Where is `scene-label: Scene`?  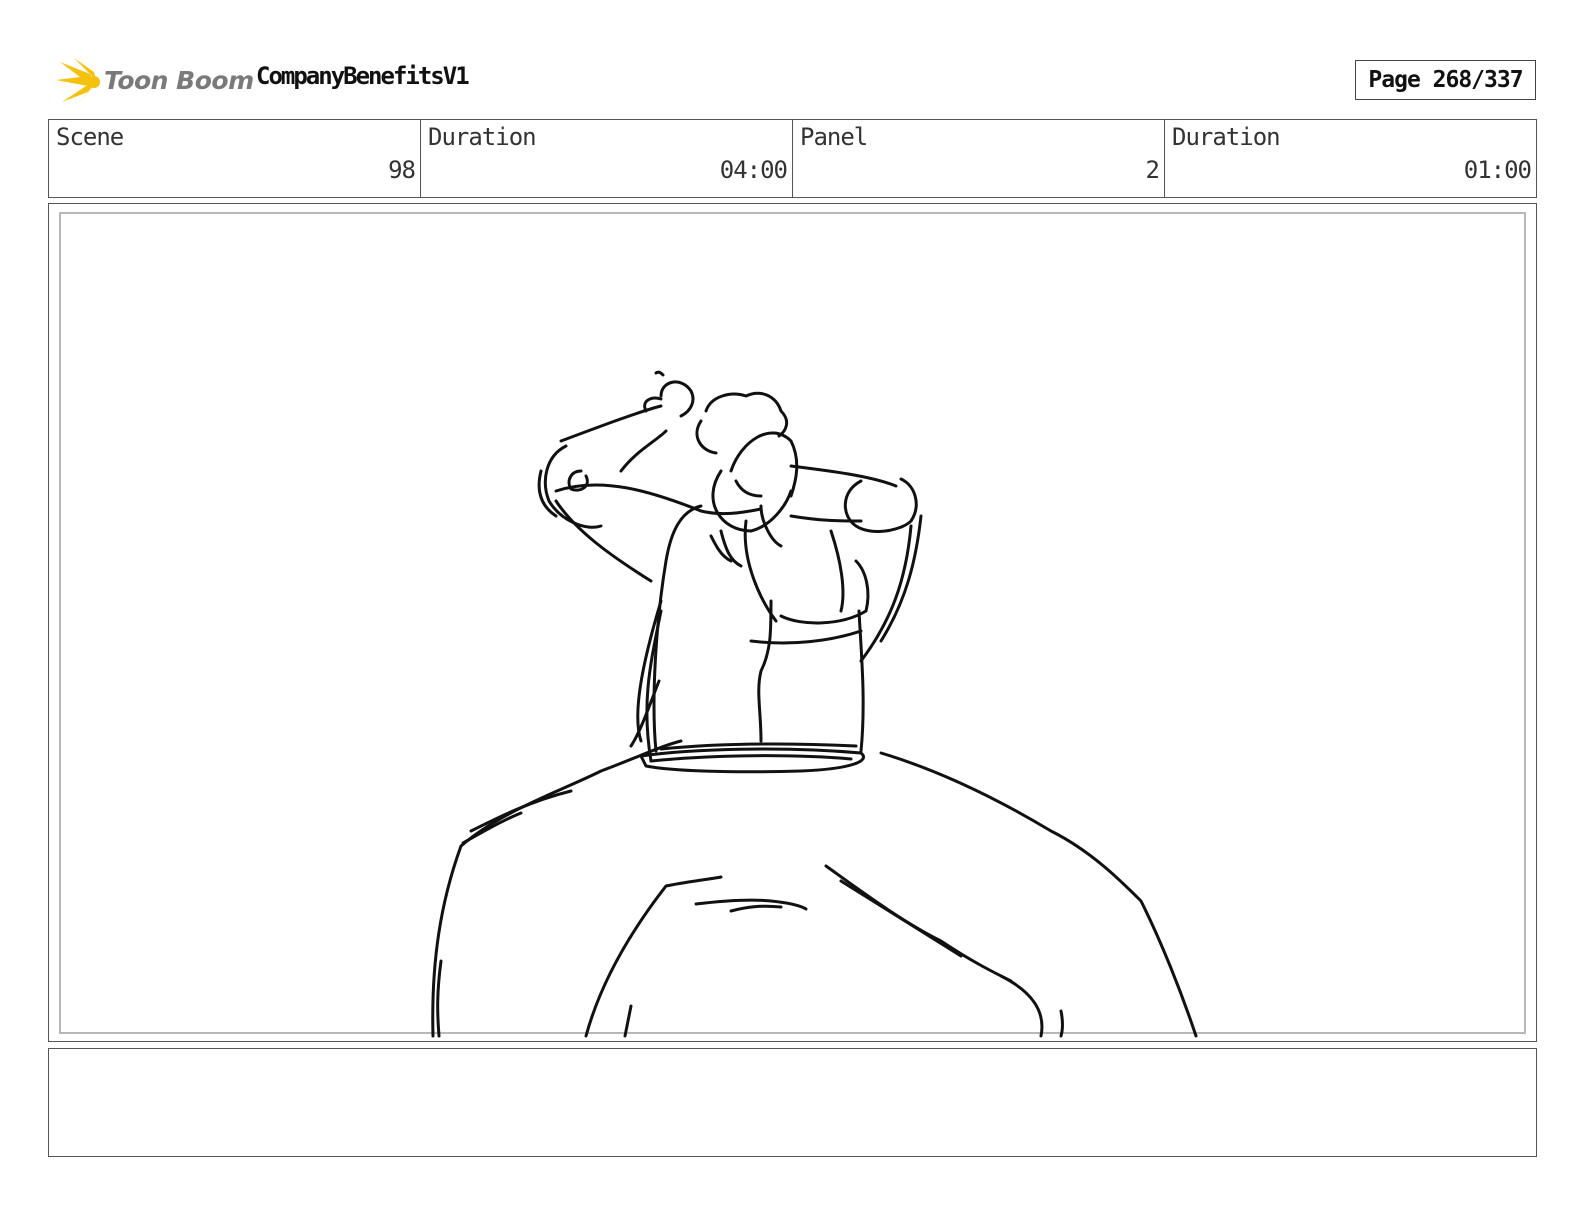 scene-label: Scene is located at coordinates (90, 137).